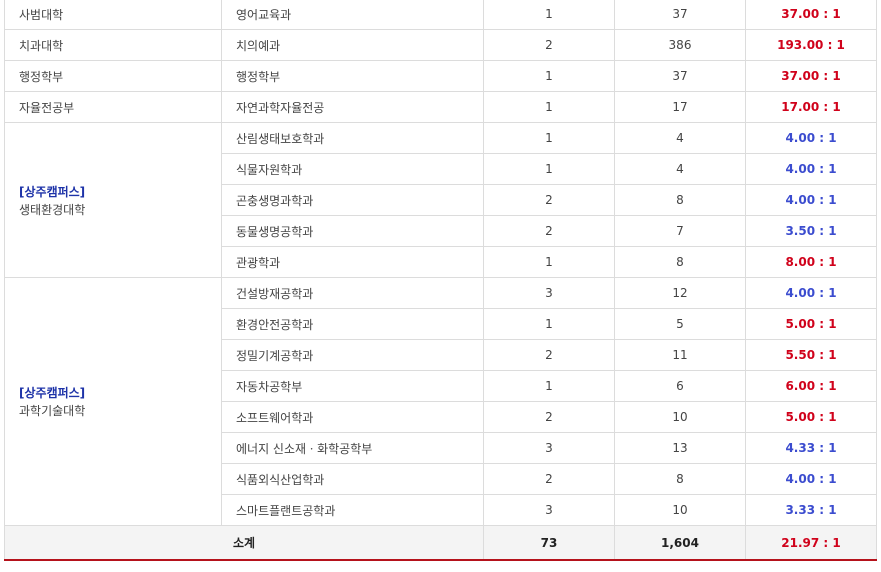 This screenshot has height=572, width=881. I want to click on subtotal-ratio: 21.97 : 1, so click(811, 543).